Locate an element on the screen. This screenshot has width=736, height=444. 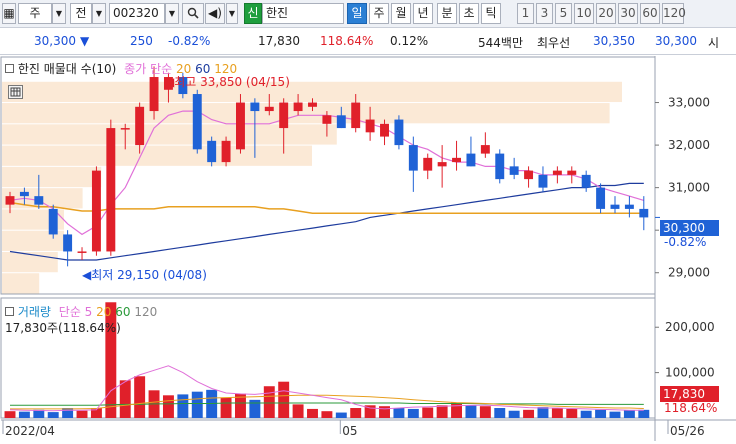
interval-button-60: 60 is located at coordinates (650, 13).